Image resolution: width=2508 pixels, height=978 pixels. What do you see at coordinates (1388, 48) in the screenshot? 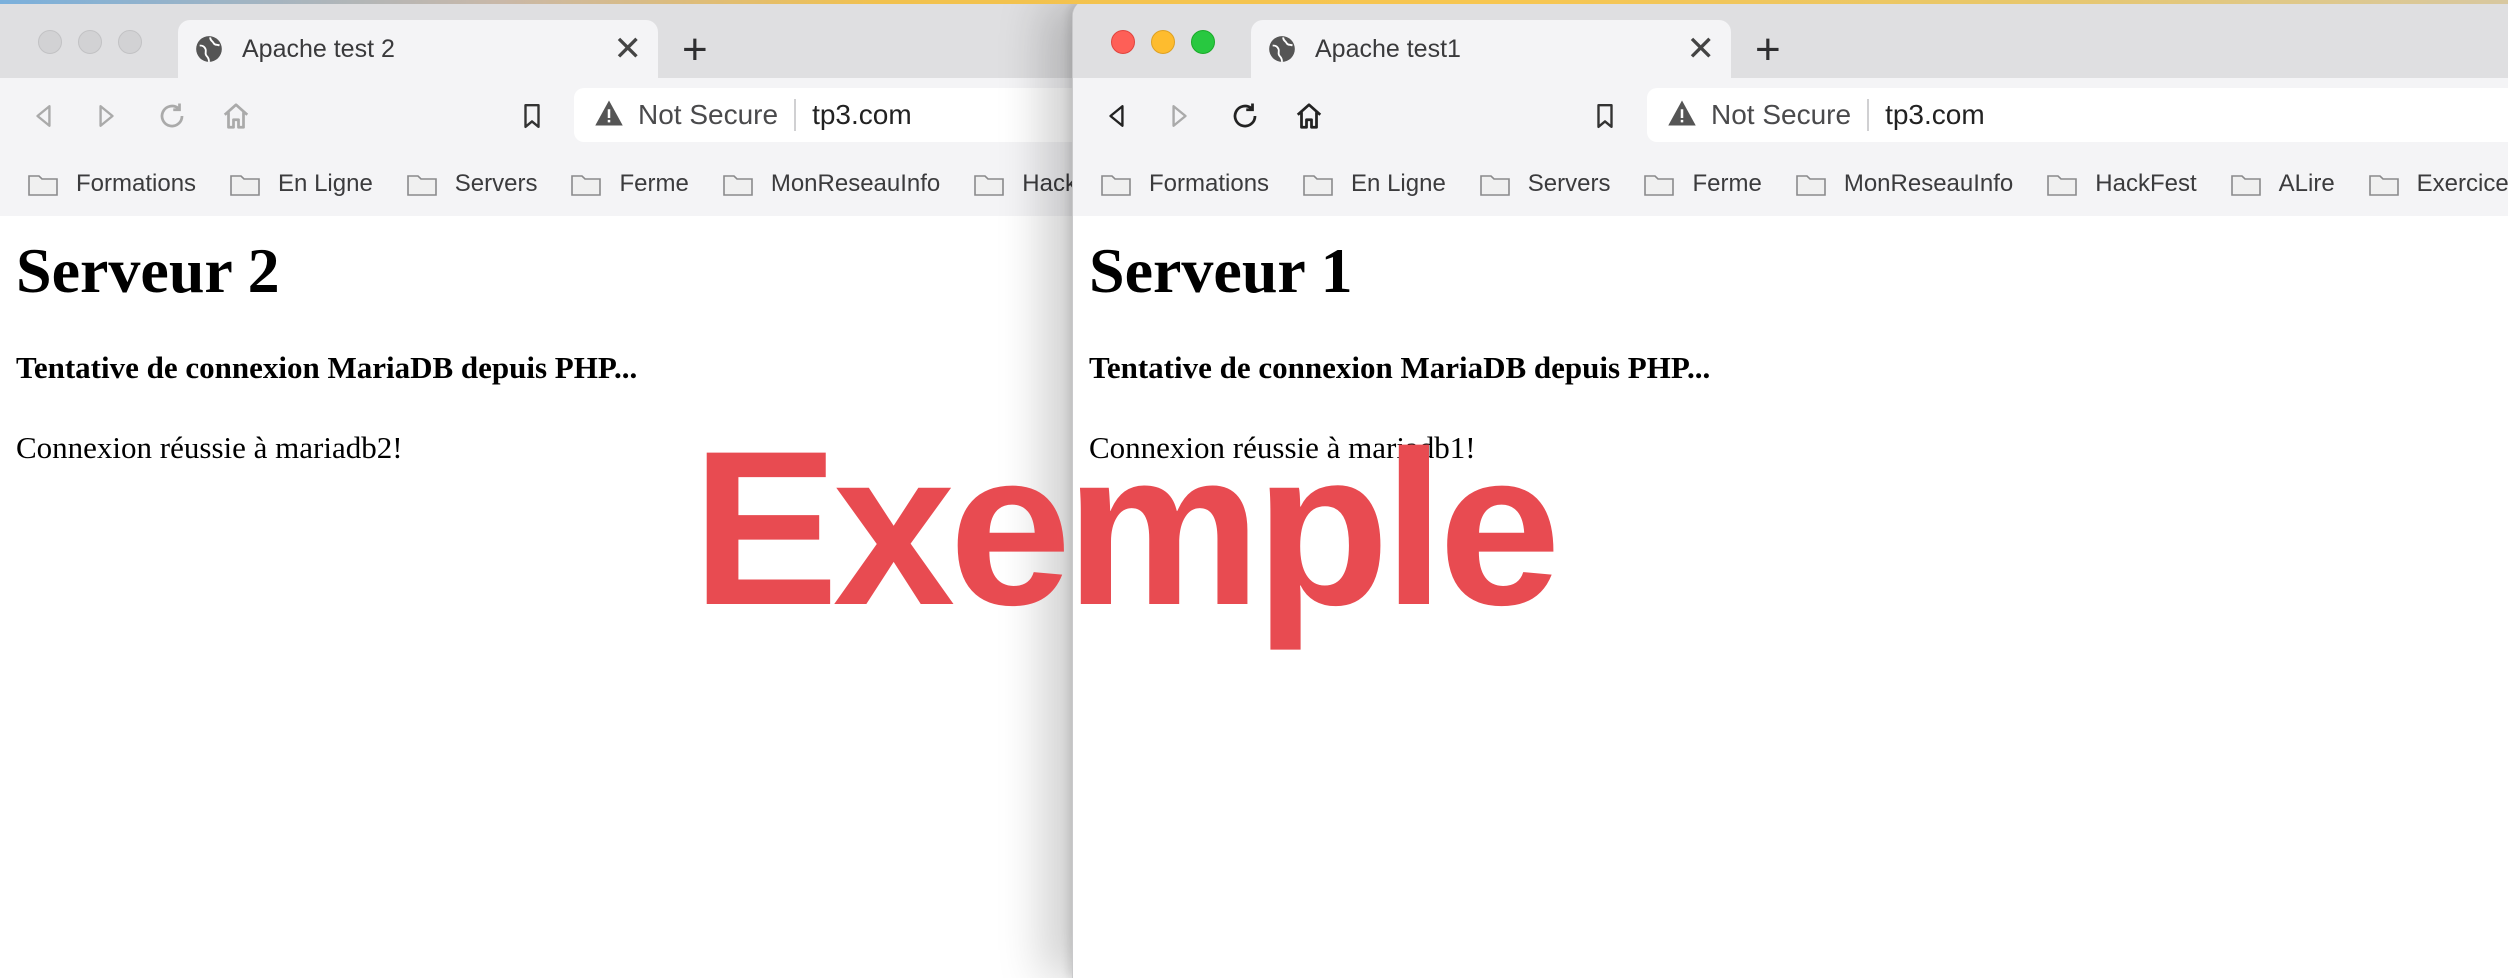
I see `tab-title: Apache test1` at bounding box center [1388, 48].